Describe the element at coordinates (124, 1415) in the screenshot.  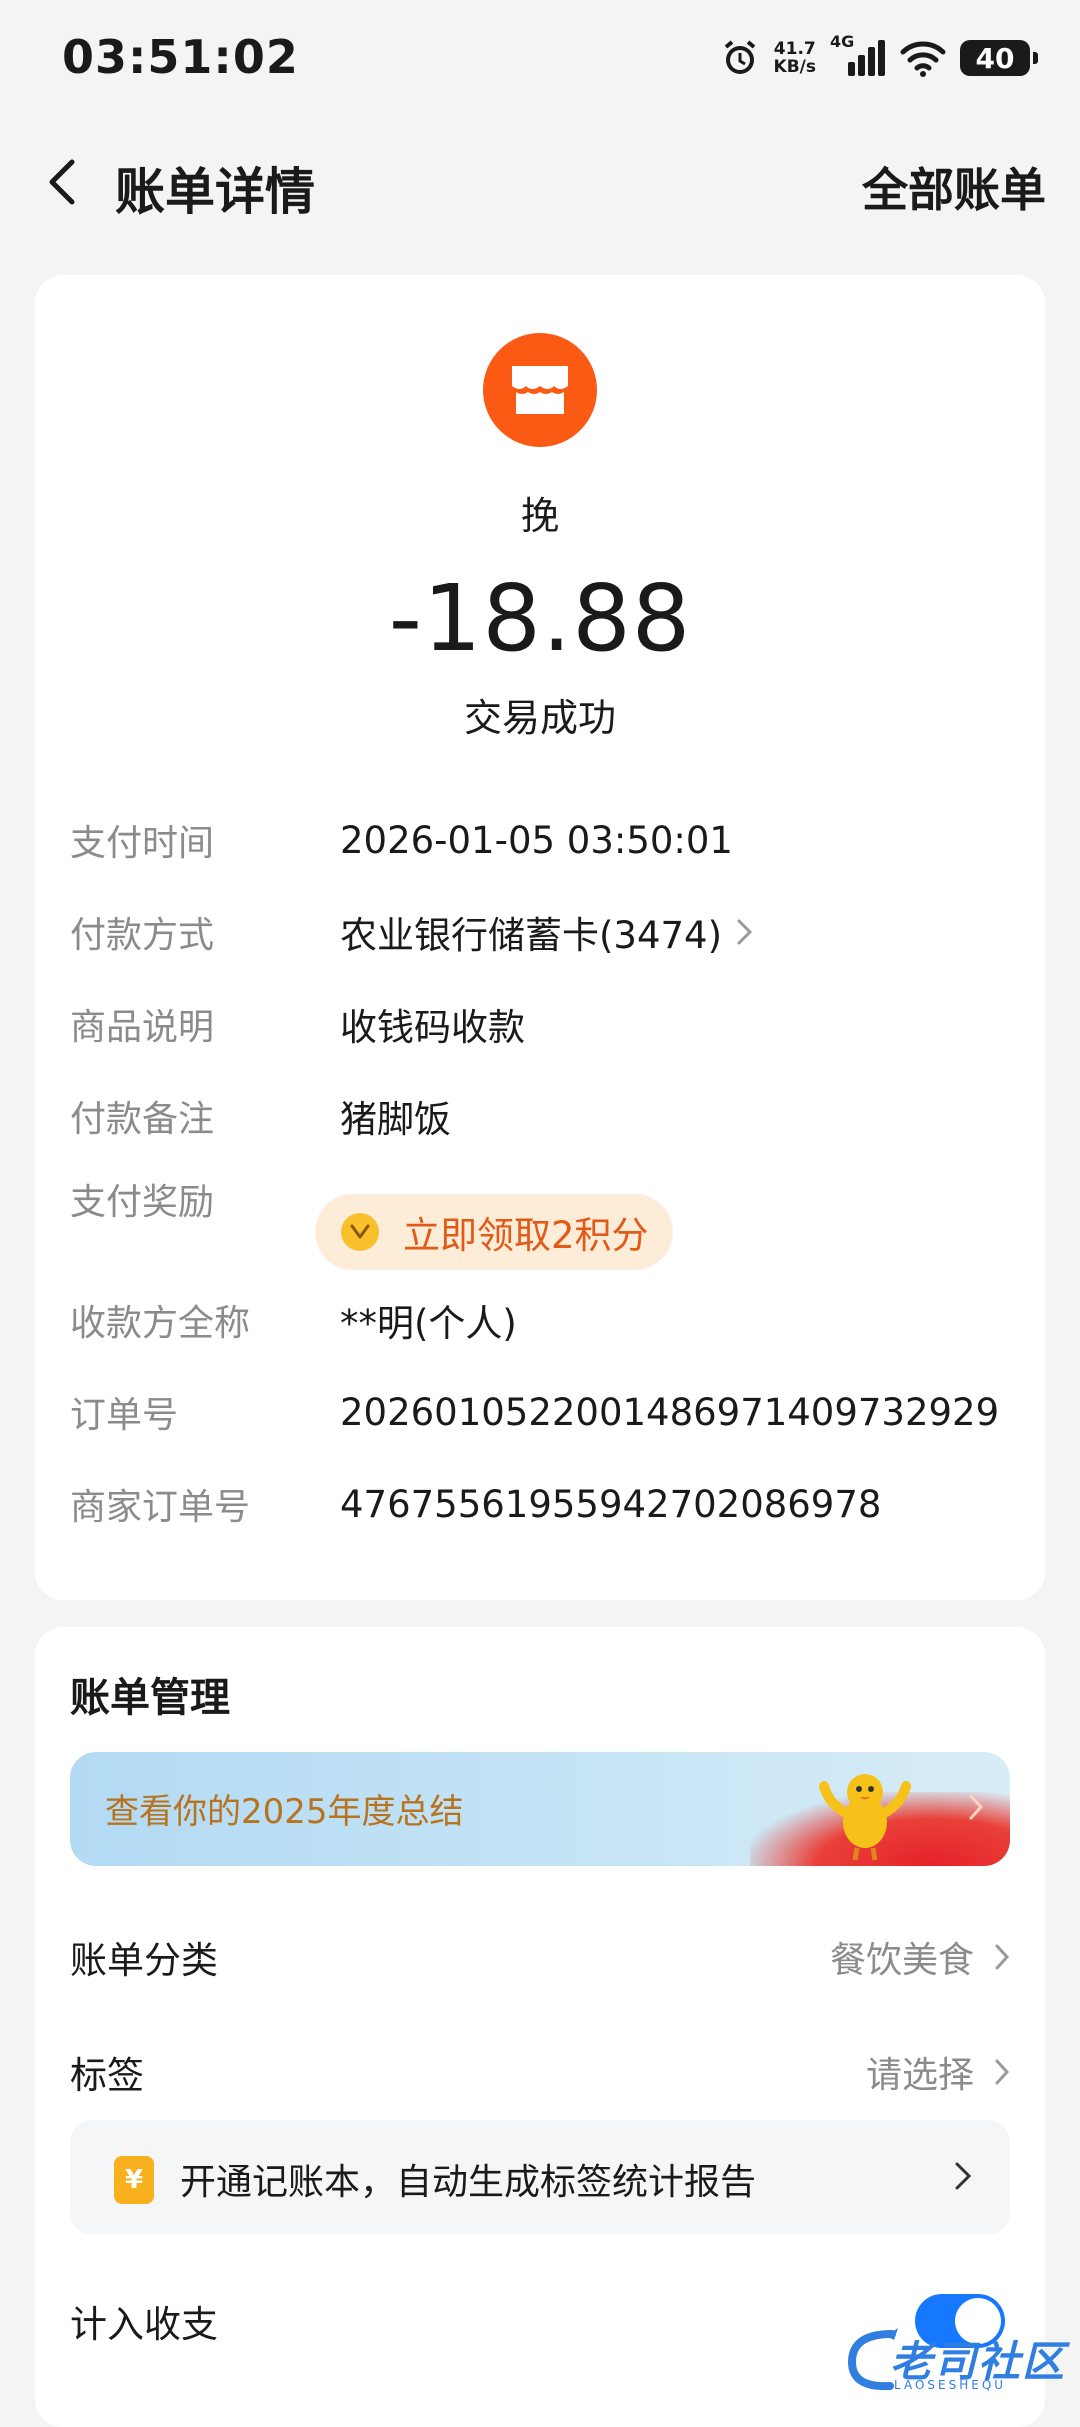
I see `detail-label: 订单号` at that location.